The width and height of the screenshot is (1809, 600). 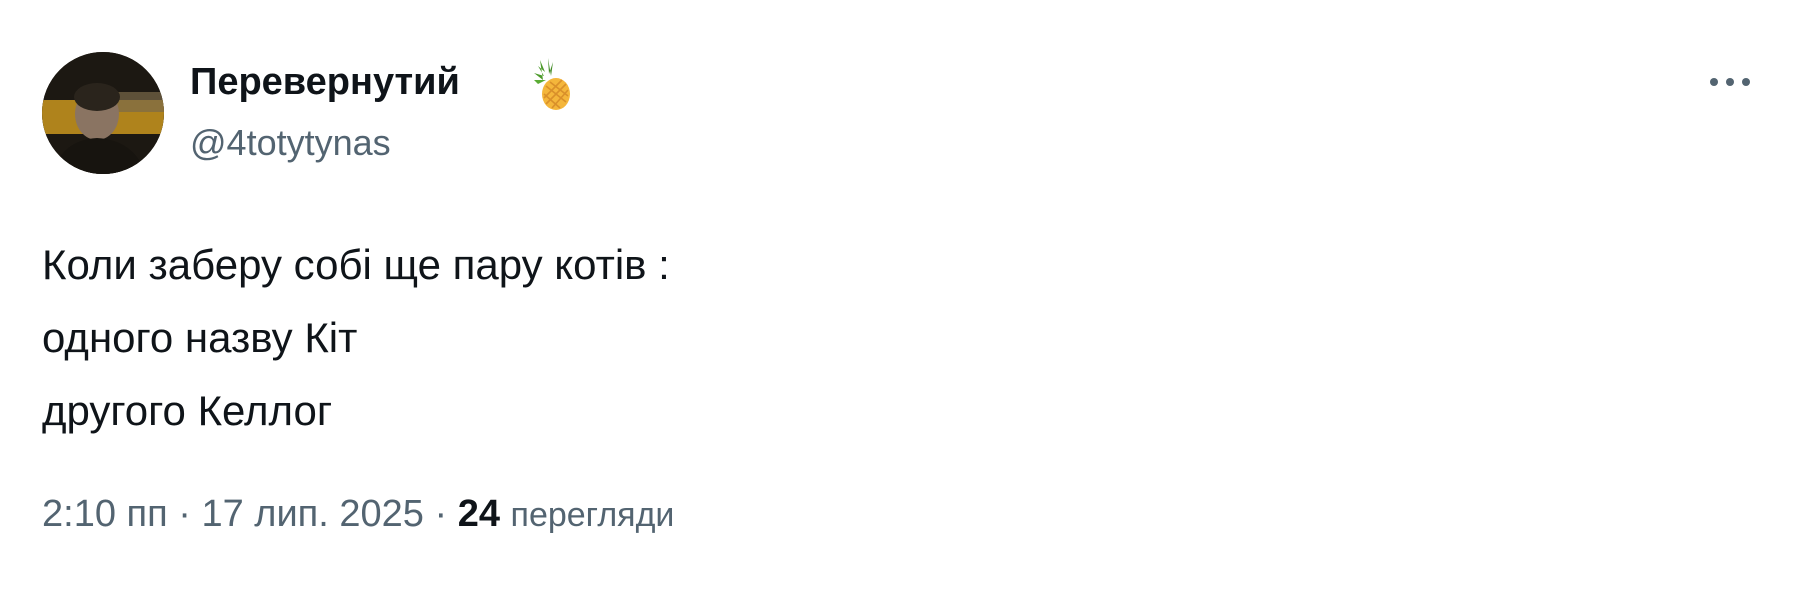 What do you see at coordinates (356, 264) in the screenshot?
I see `tweet-text-line: Коли заберу собі ще пару котів :` at bounding box center [356, 264].